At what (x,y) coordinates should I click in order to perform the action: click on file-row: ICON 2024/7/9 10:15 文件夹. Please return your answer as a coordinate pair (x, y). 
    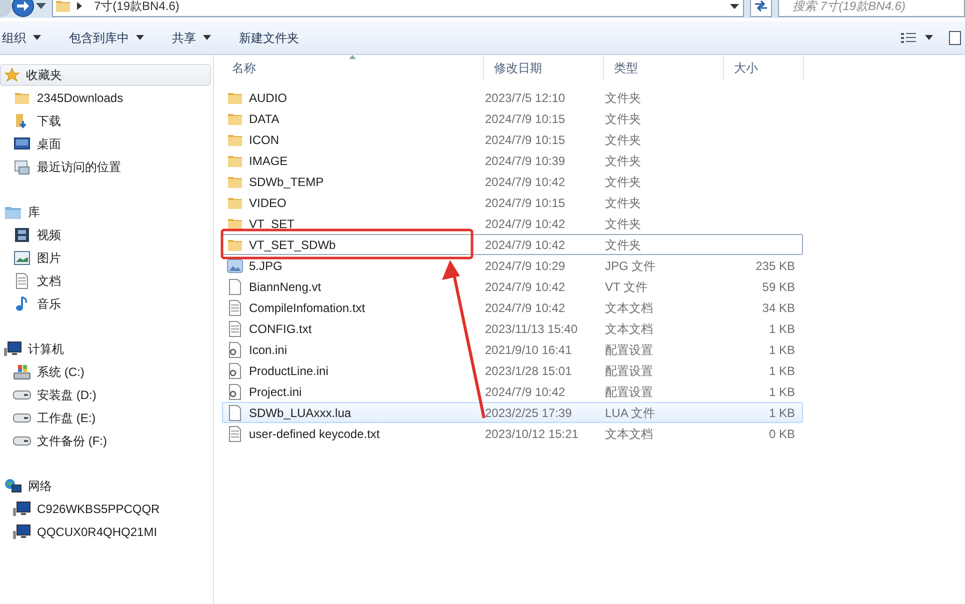
    Looking at the image, I should click on (512, 139).